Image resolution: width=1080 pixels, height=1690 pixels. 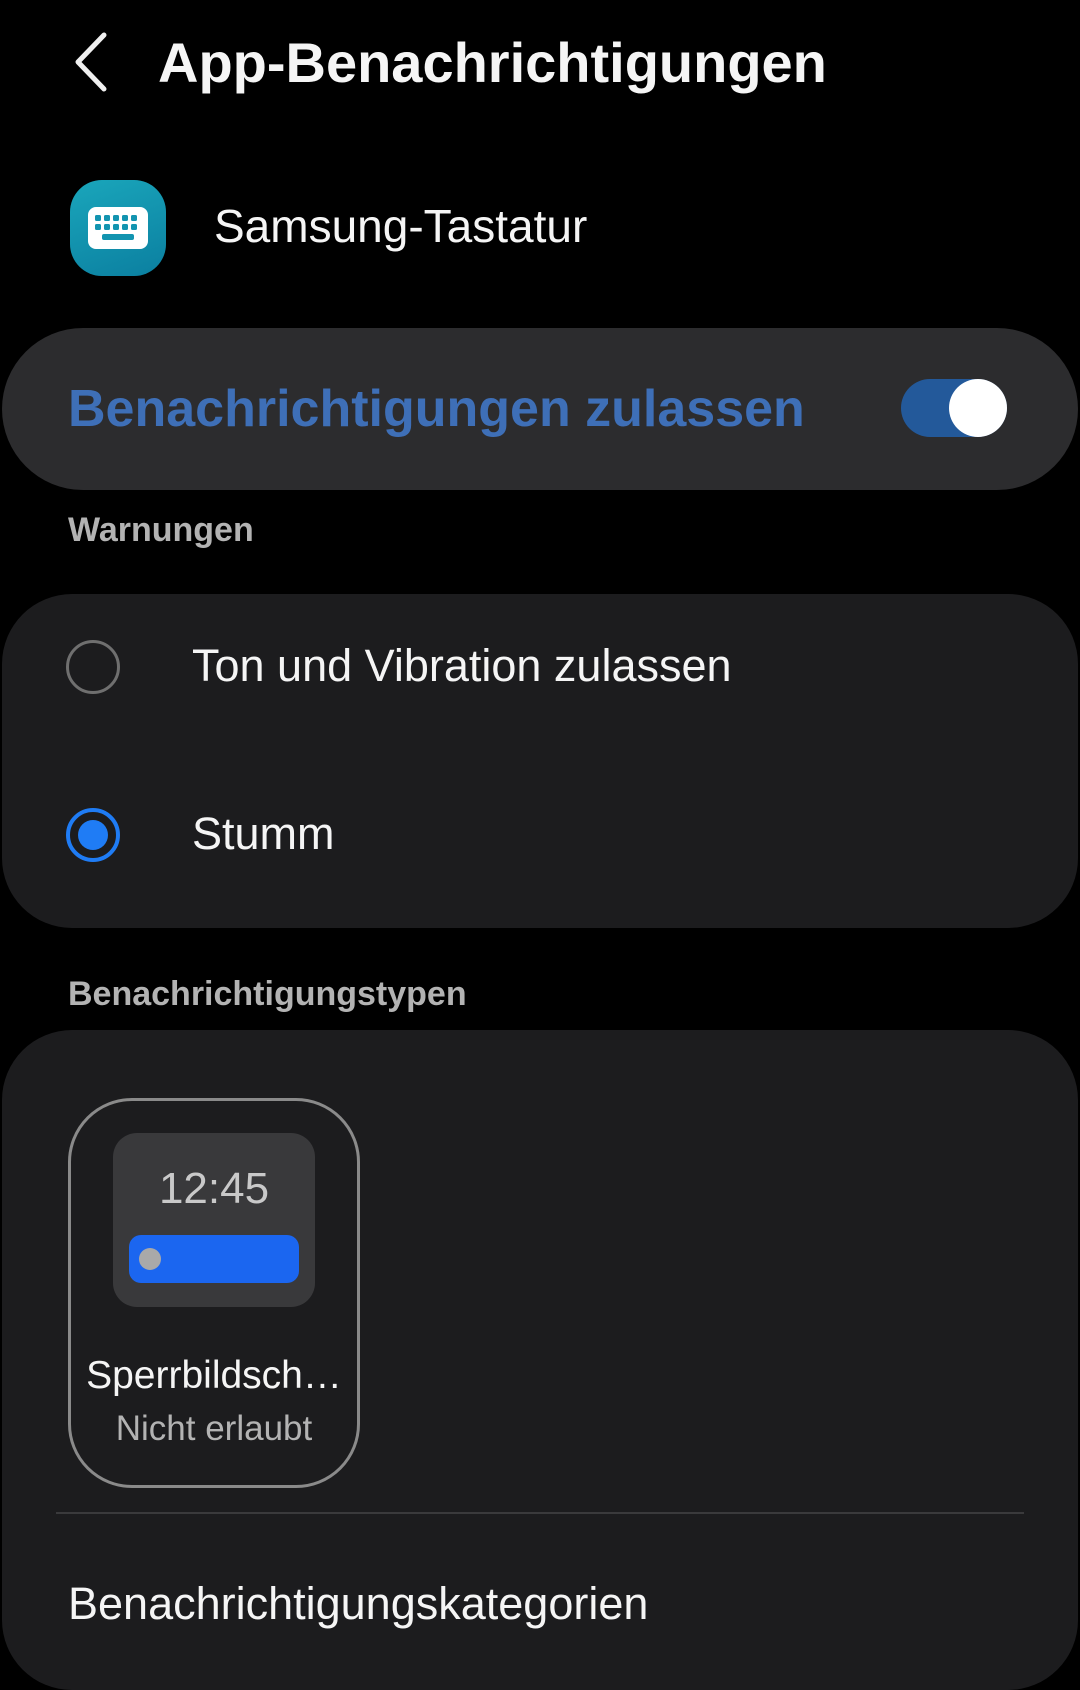 I want to click on radio-option-silent: Stumm, so click(x=540, y=837).